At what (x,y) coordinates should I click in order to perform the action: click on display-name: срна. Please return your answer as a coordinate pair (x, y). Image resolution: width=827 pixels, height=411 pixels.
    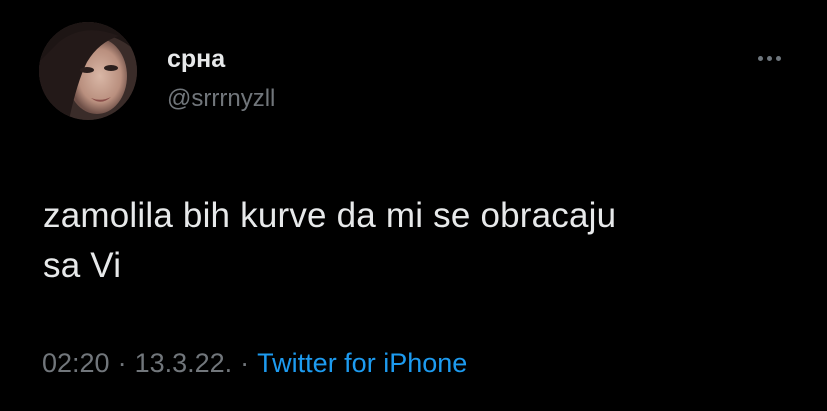
    Looking at the image, I should click on (196, 59).